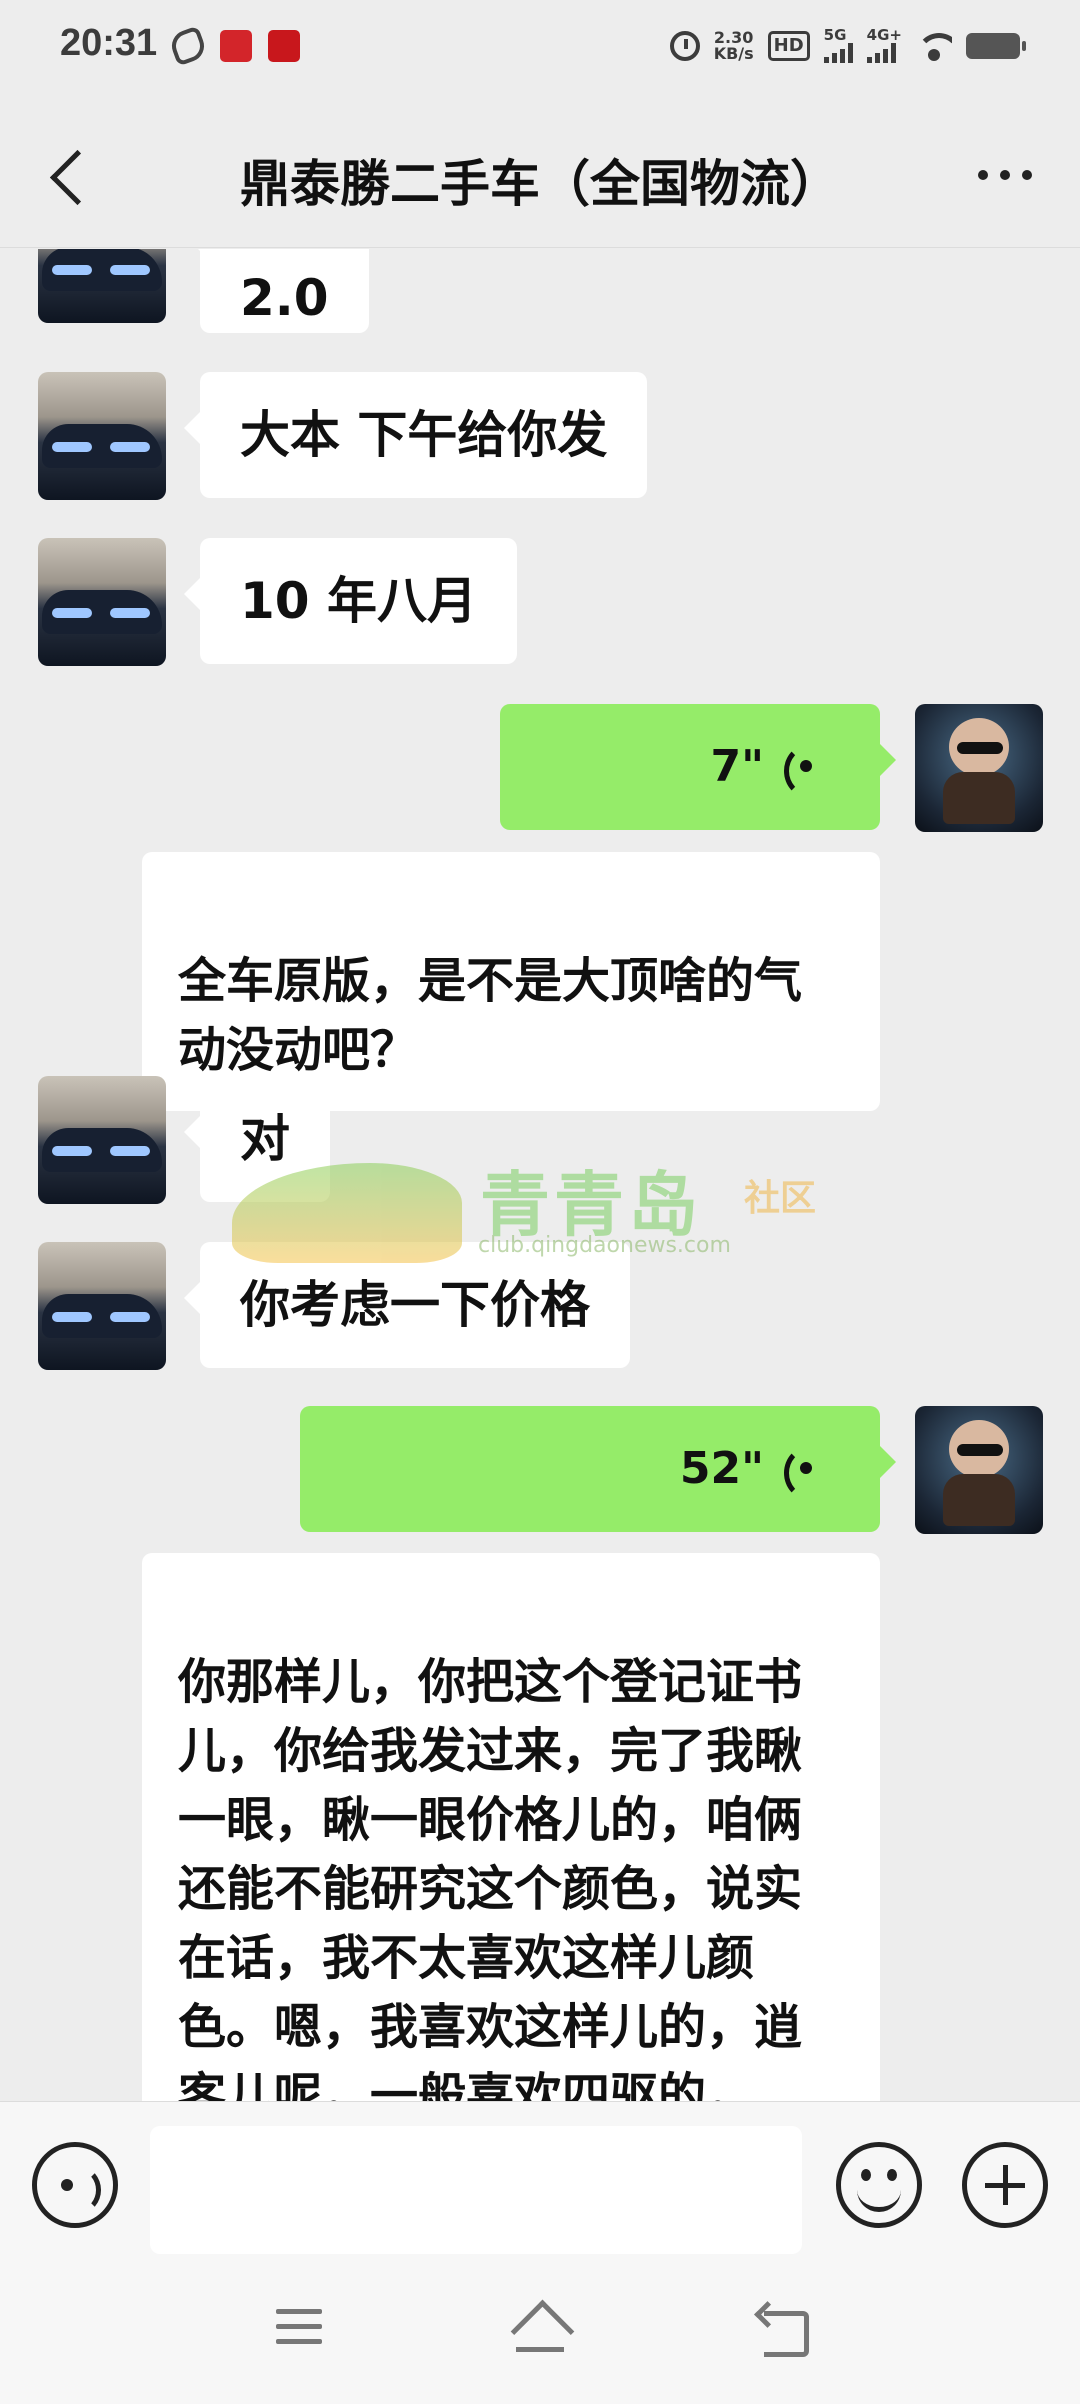 Image resolution: width=1080 pixels, height=2404 pixels. Describe the element at coordinates (476, 2190) in the screenshot. I see `message-input` at that location.